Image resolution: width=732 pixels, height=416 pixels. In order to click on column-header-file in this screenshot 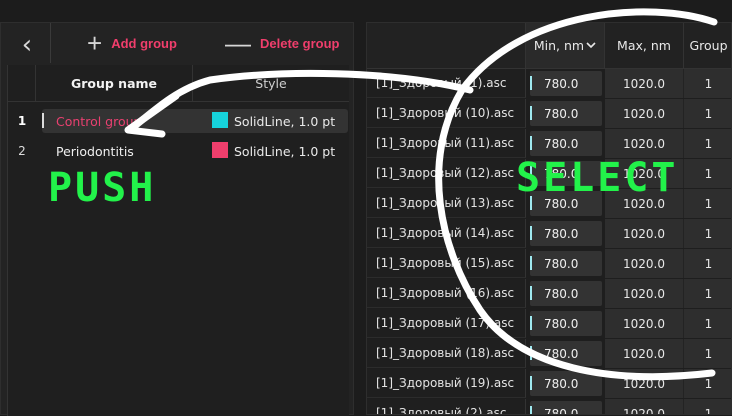, I will do `click(446, 46)`.